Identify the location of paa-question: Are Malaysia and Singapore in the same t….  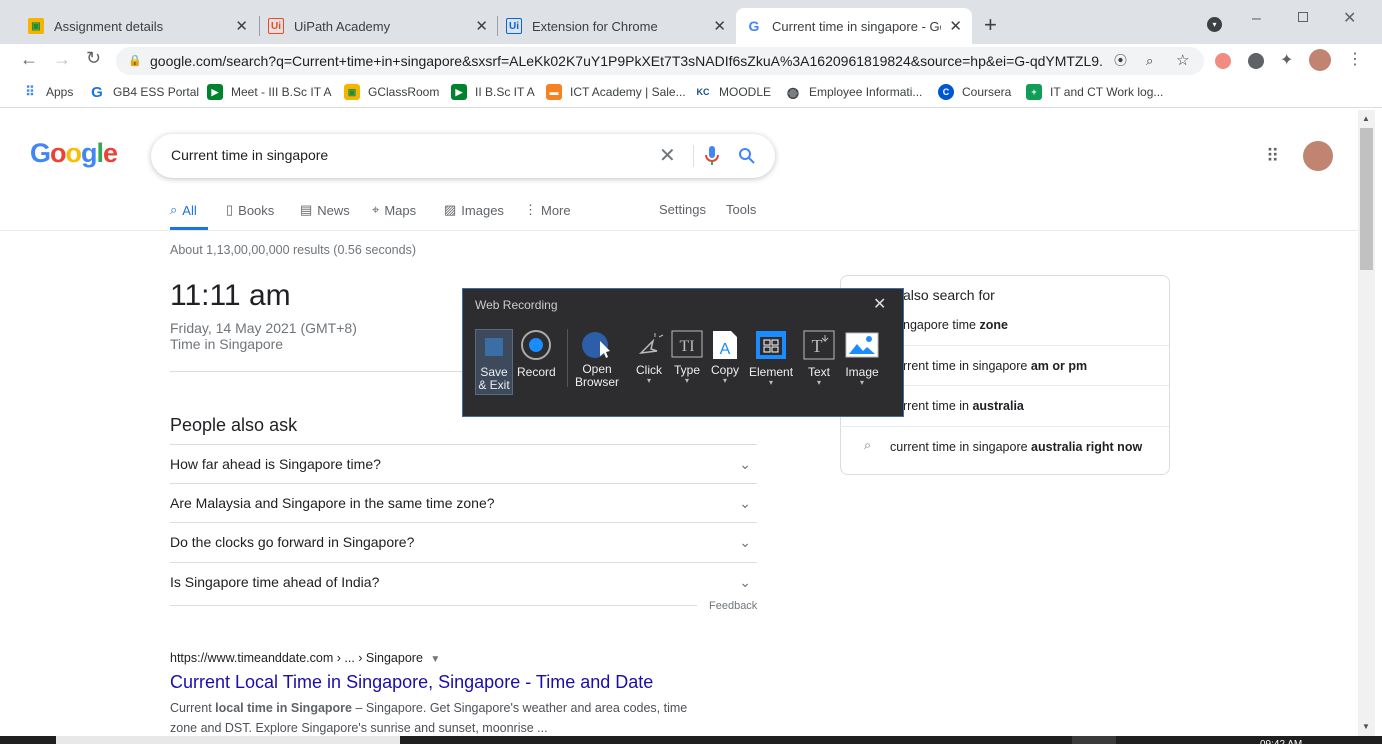
(463, 502).